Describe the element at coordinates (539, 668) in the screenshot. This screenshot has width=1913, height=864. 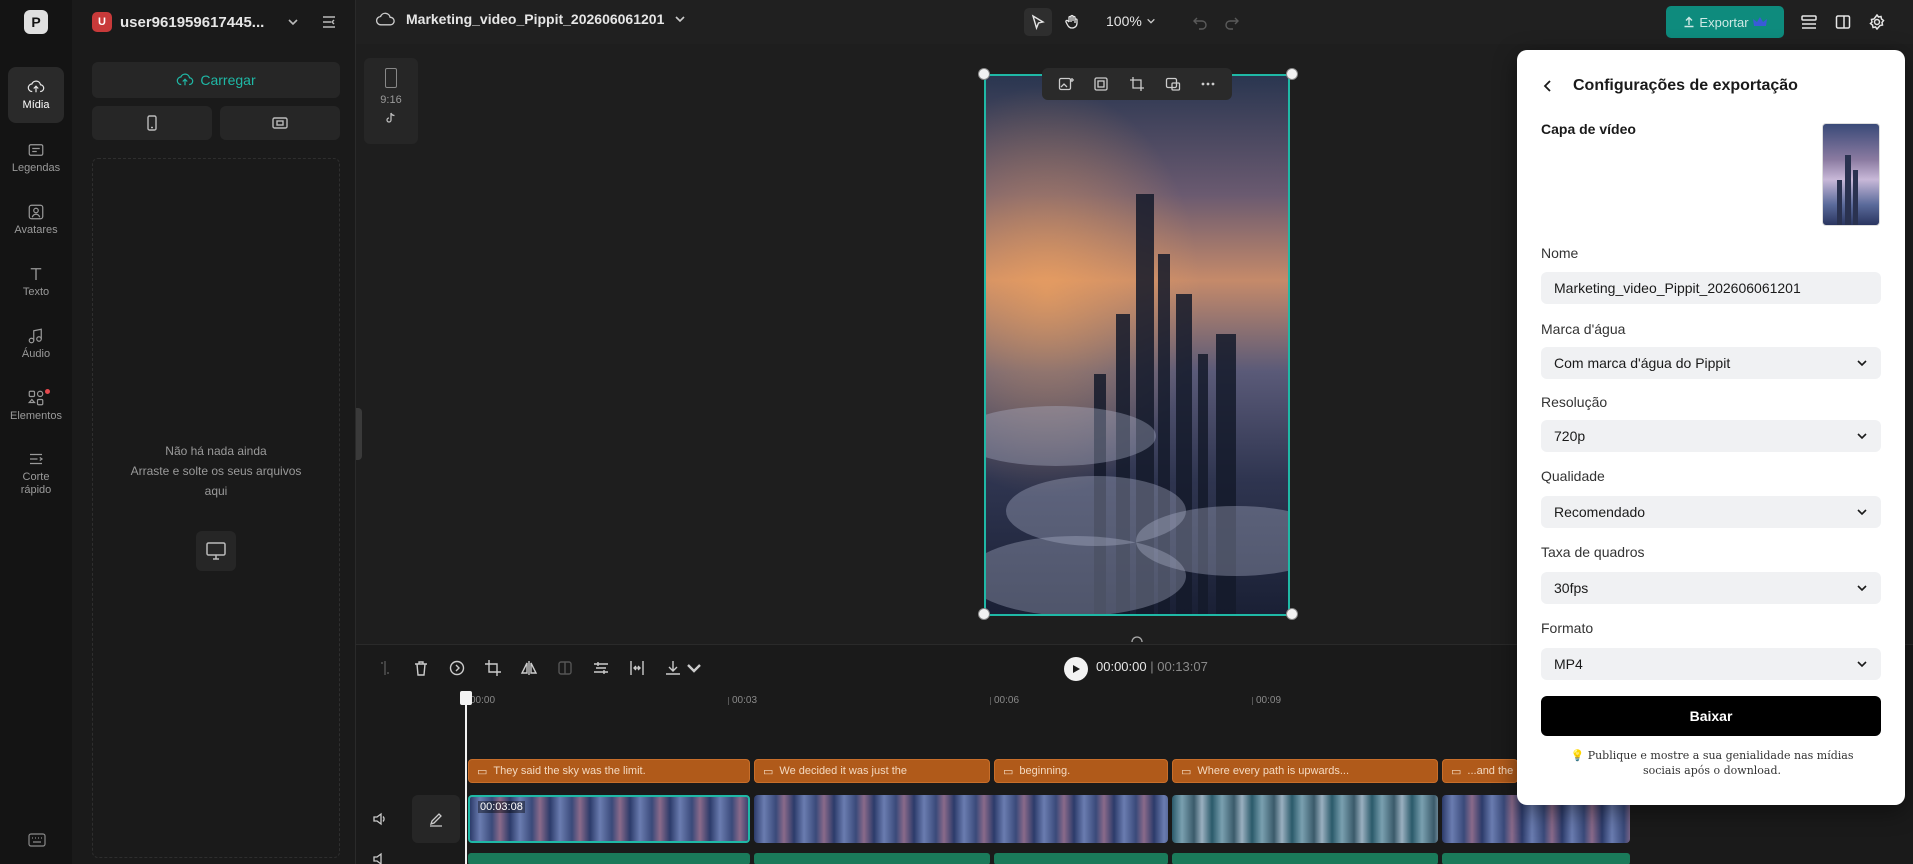
I see `timeline-toolbar` at that location.